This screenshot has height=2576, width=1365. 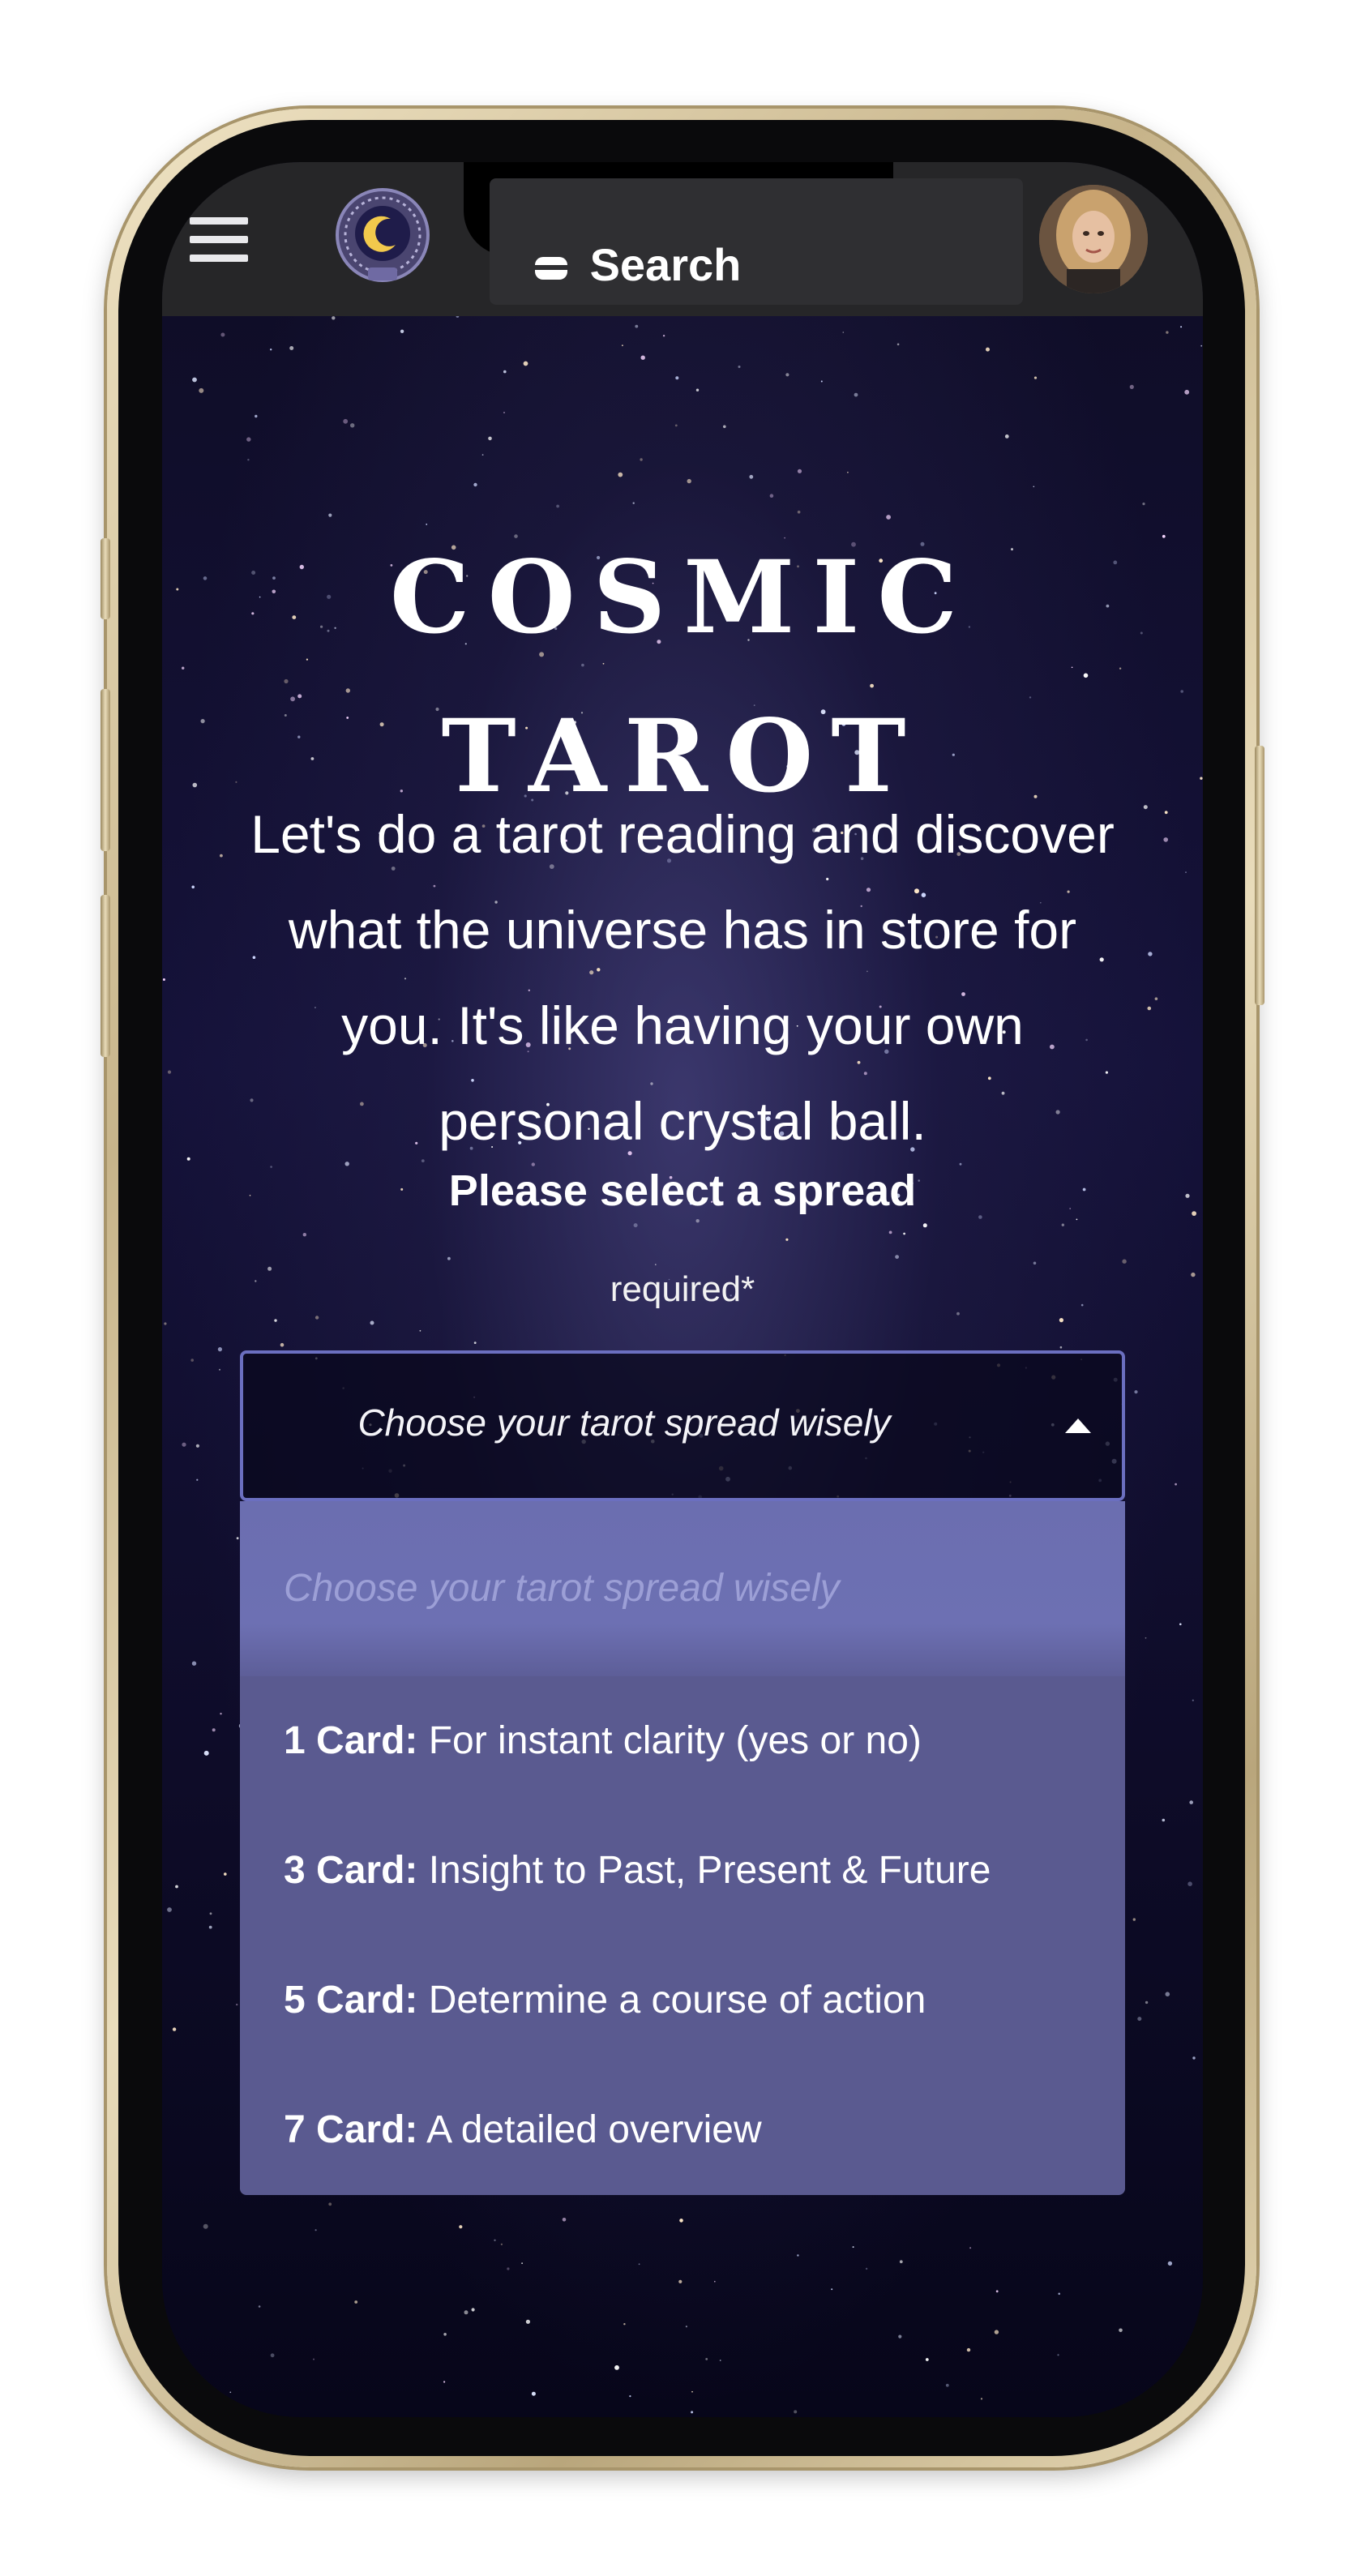 What do you see at coordinates (589, 2129) in the screenshot?
I see `option-description: A detailed overview` at bounding box center [589, 2129].